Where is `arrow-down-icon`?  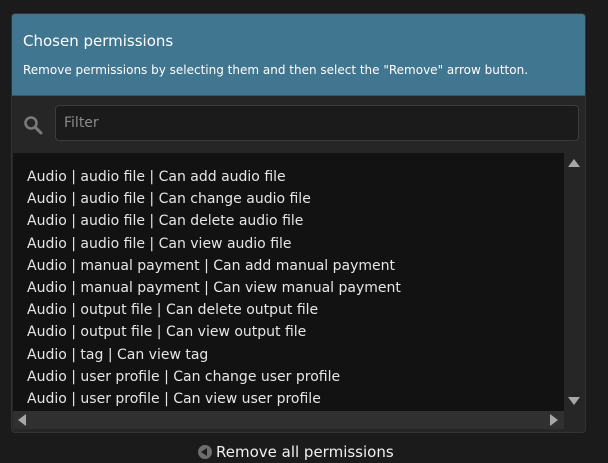
arrow-down-icon is located at coordinates (574, 401).